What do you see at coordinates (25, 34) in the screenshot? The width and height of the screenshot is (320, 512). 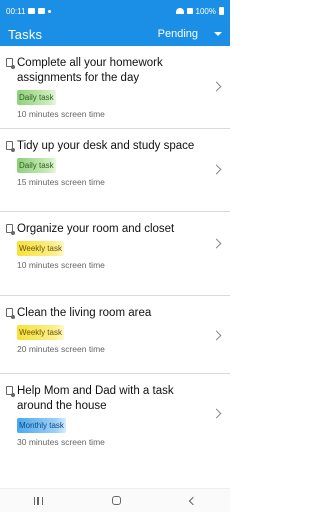 I see `page-title: Tasks` at bounding box center [25, 34].